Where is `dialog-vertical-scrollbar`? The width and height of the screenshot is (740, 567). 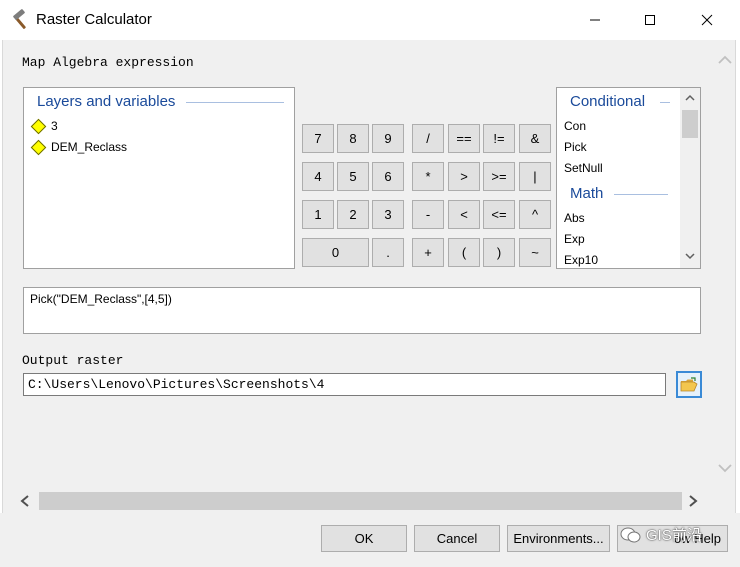
dialog-vertical-scrollbar is located at coordinates (725, 263).